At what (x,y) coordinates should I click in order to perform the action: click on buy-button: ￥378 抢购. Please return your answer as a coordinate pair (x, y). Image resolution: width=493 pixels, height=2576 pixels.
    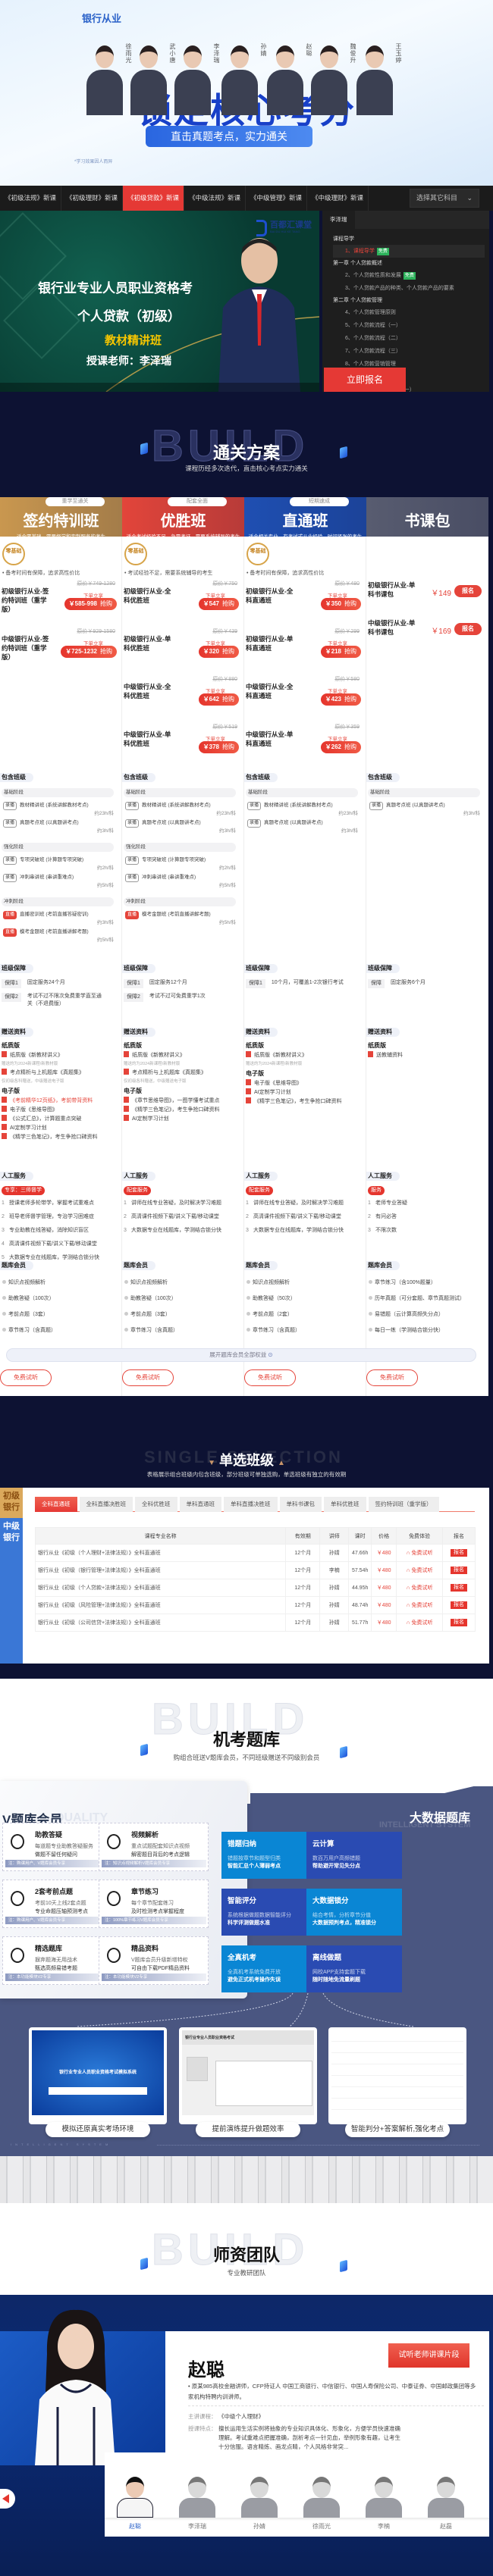
    Looking at the image, I should click on (218, 747).